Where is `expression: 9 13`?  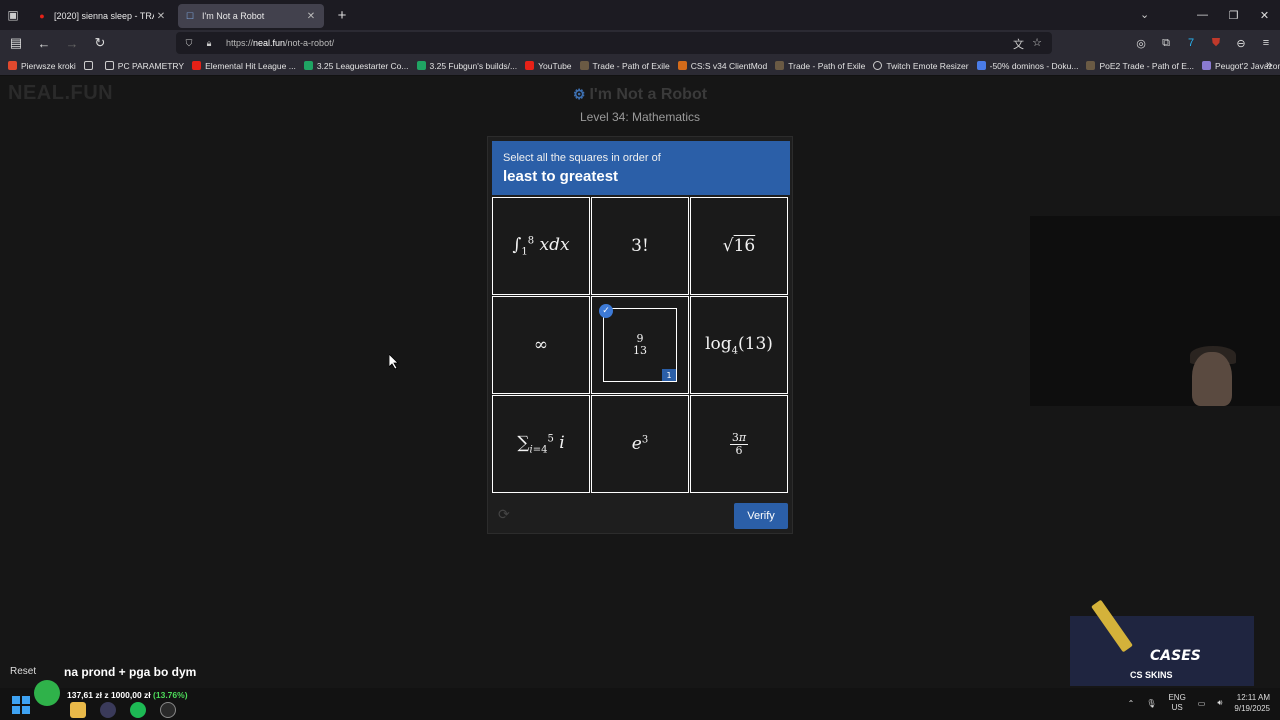 expression: 9 13 is located at coordinates (640, 344).